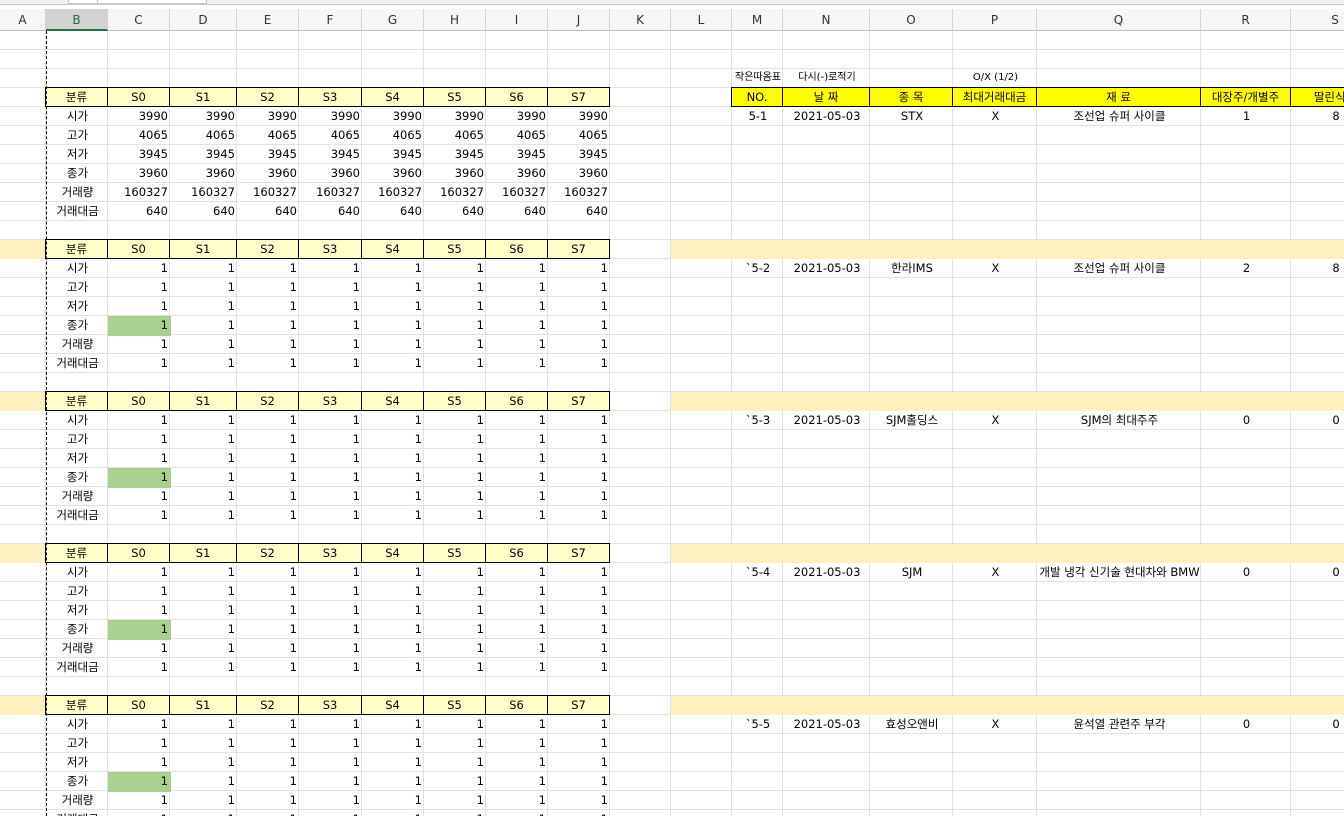 Image resolution: width=1344 pixels, height=816 pixels. What do you see at coordinates (138, 97) in the screenshot?
I see `table-header-cell: S0` at bounding box center [138, 97].